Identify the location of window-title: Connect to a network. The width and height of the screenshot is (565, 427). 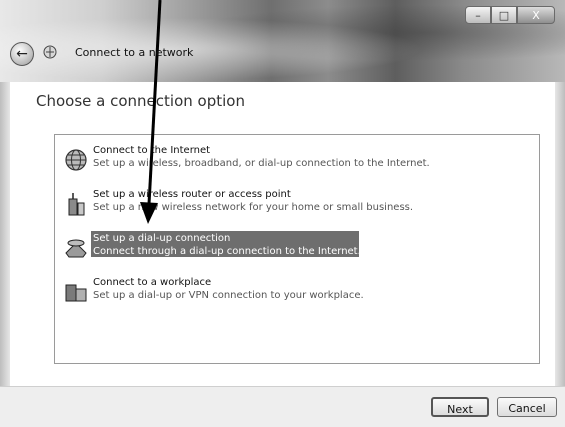
(134, 52).